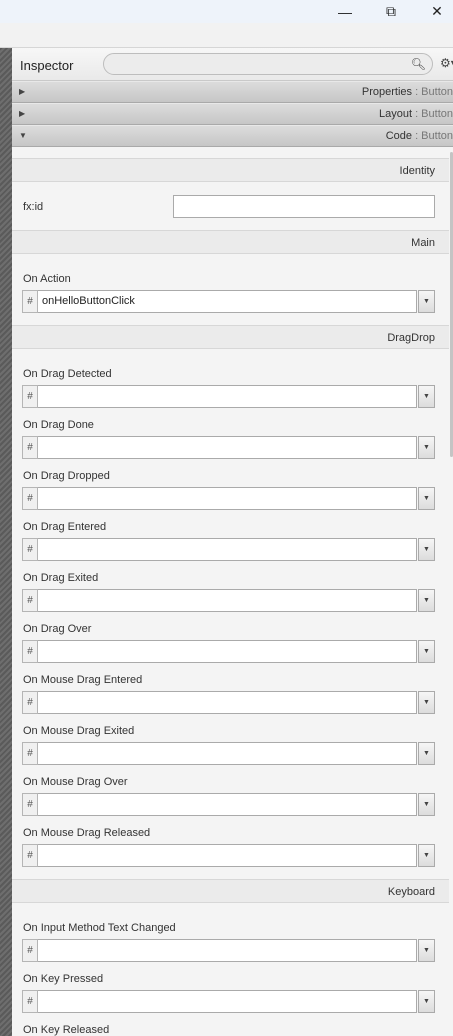  Describe the element at coordinates (232, 114) in the screenshot. I see `accordion-layout: ▶ Layout : Button` at that location.